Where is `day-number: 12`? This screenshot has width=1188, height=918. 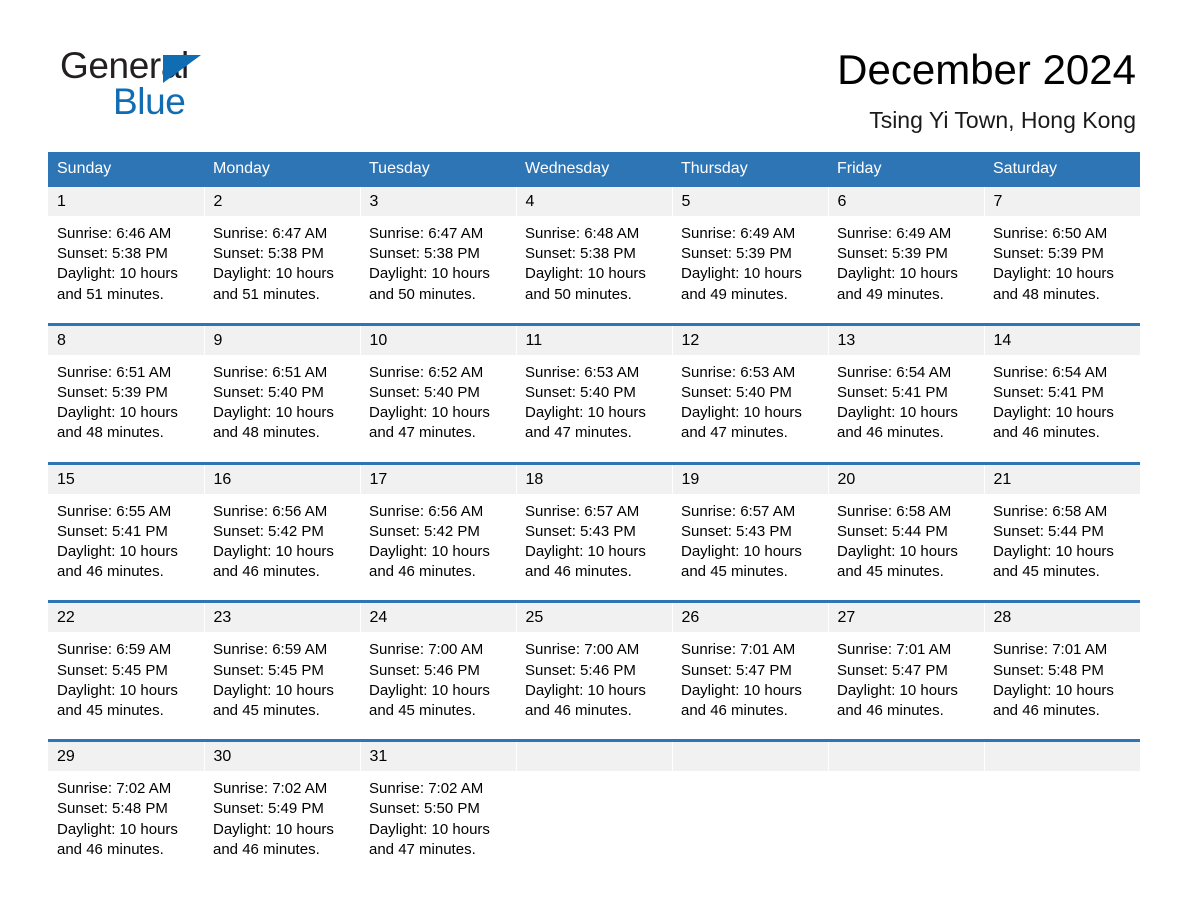 day-number: 12 is located at coordinates (750, 338).